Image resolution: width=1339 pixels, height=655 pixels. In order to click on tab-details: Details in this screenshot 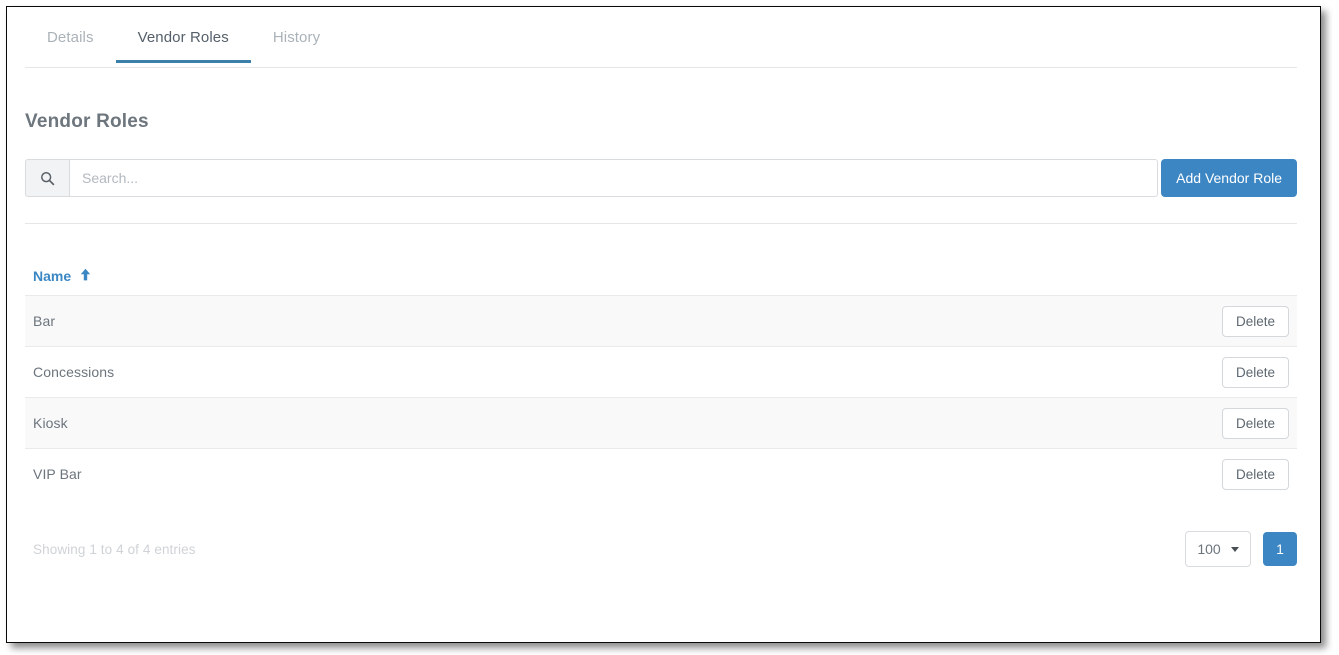, I will do `click(70, 43)`.